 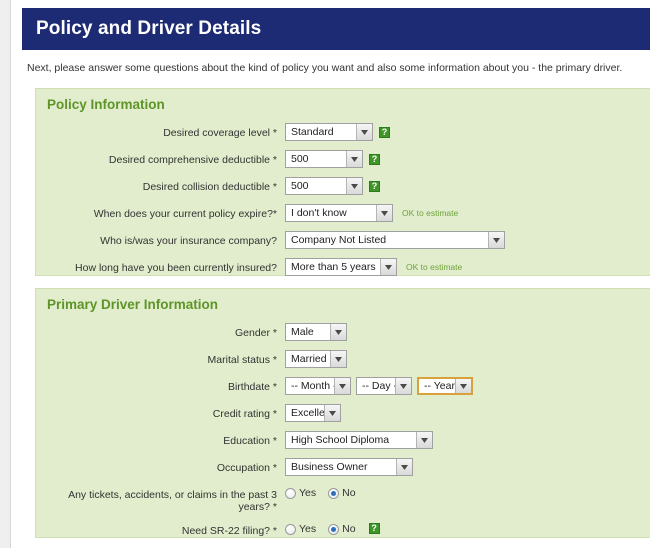 I want to click on form-row-credit-rating: Credit rating * Excellent, so click(x=343, y=413).